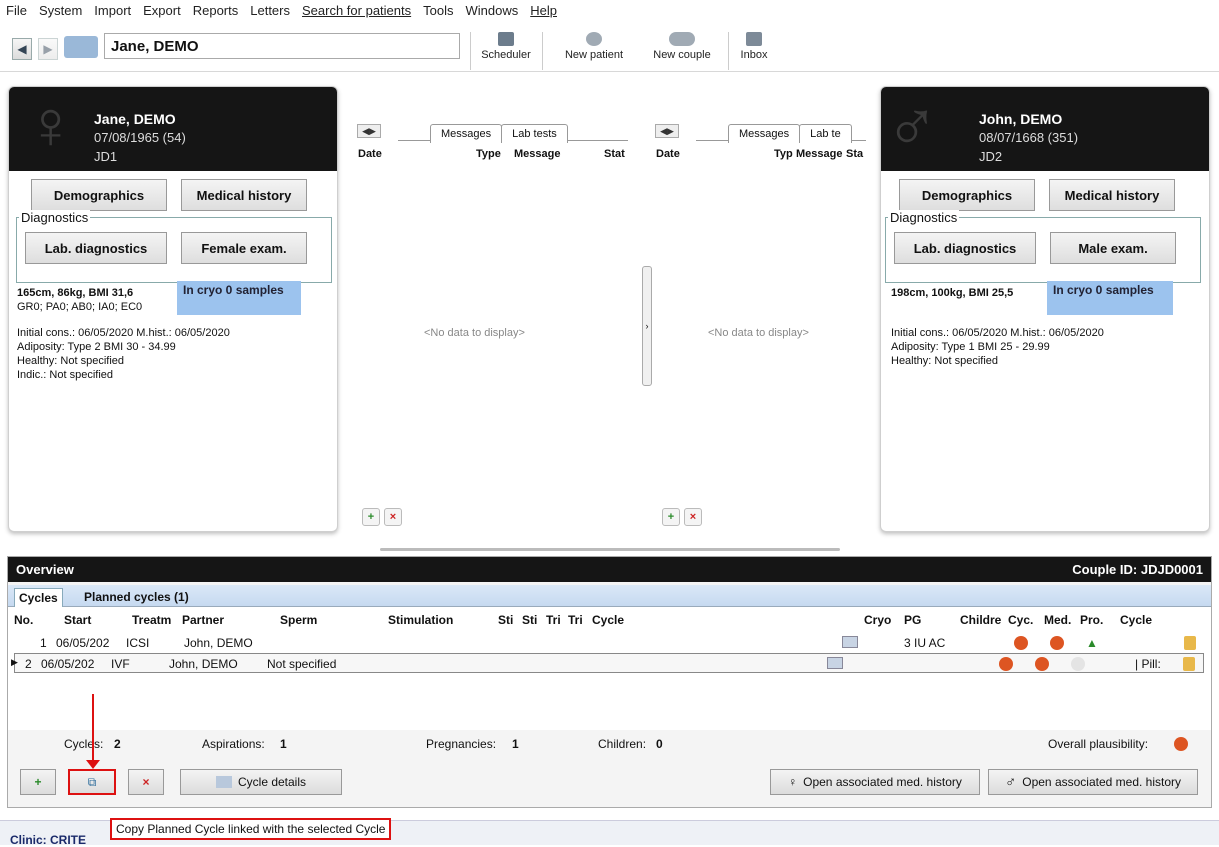  Describe the element at coordinates (980, 620) in the screenshot. I see `col-children: Childre` at that location.